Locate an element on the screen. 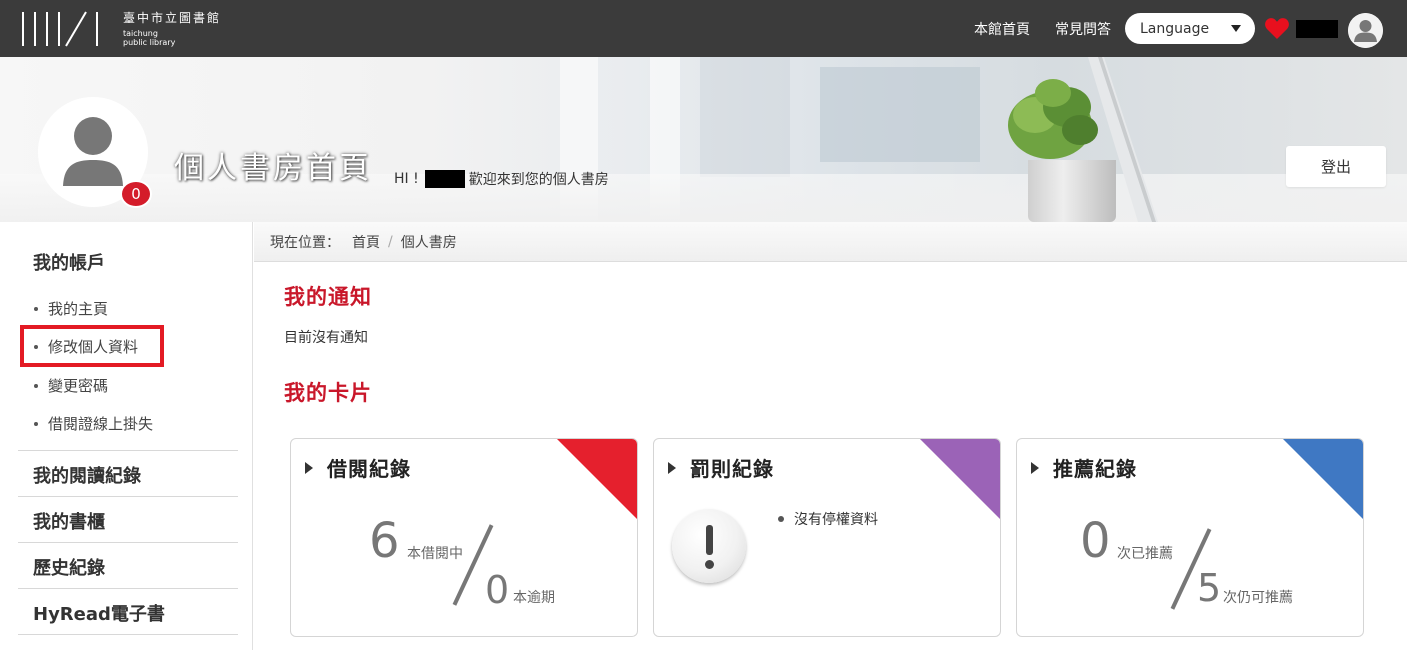 The width and height of the screenshot is (1407, 650). card-title-label: 借閱紀錄 is located at coordinates (369, 469).